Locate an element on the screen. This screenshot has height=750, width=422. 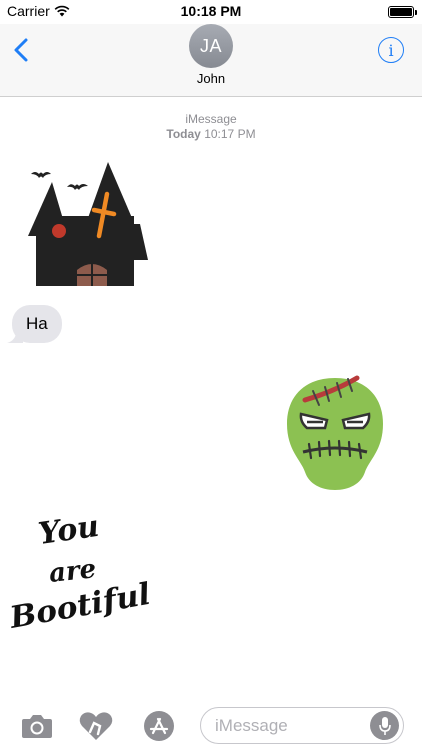
conversation-header: JA John i is located at coordinates (211, 60).